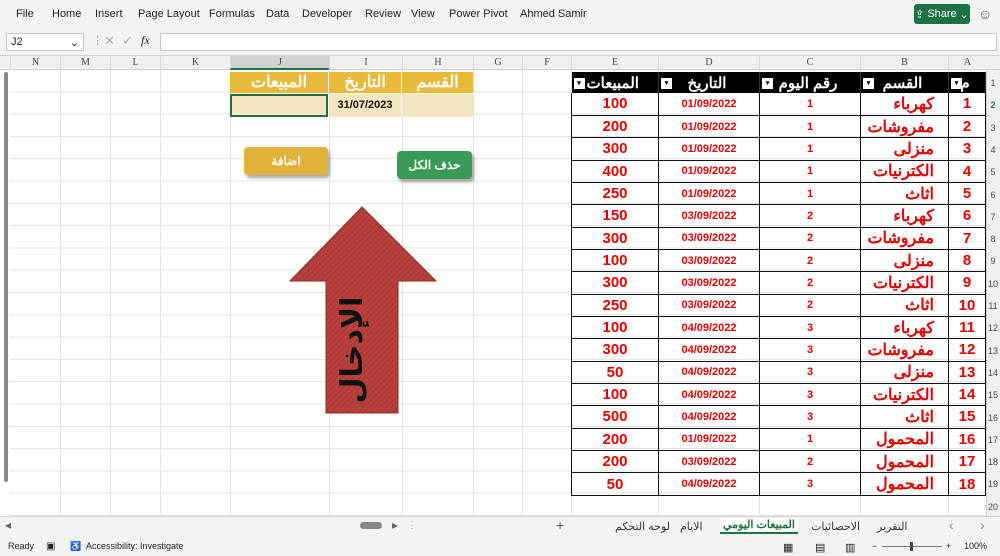 The image size is (1000, 556). Describe the element at coordinates (967, 149) in the screenshot. I see `table-cell-index: 3` at that location.